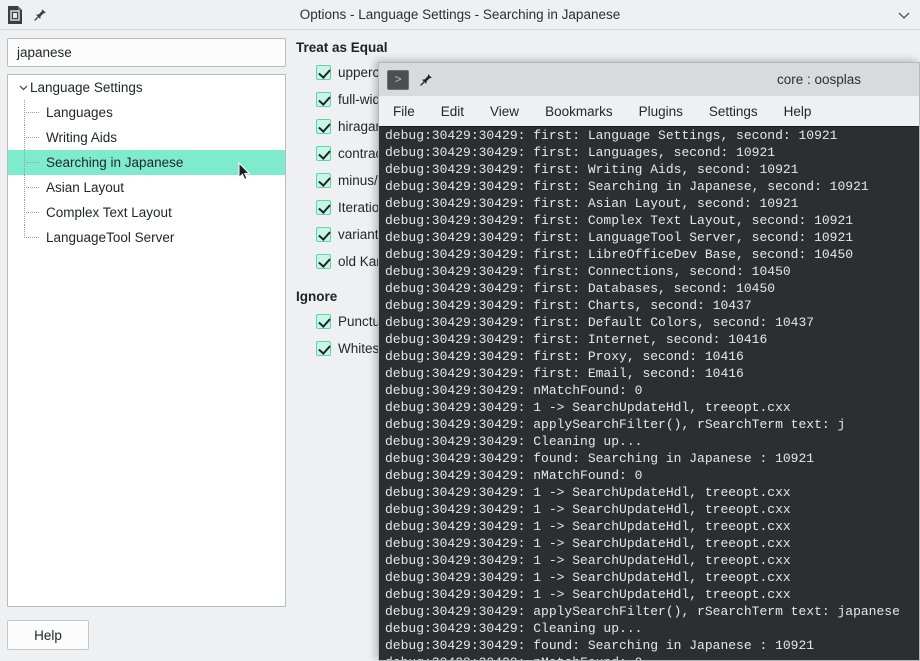 The width and height of the screenshot is (920, 661). I want to click on document-icon, so click(15, 15).